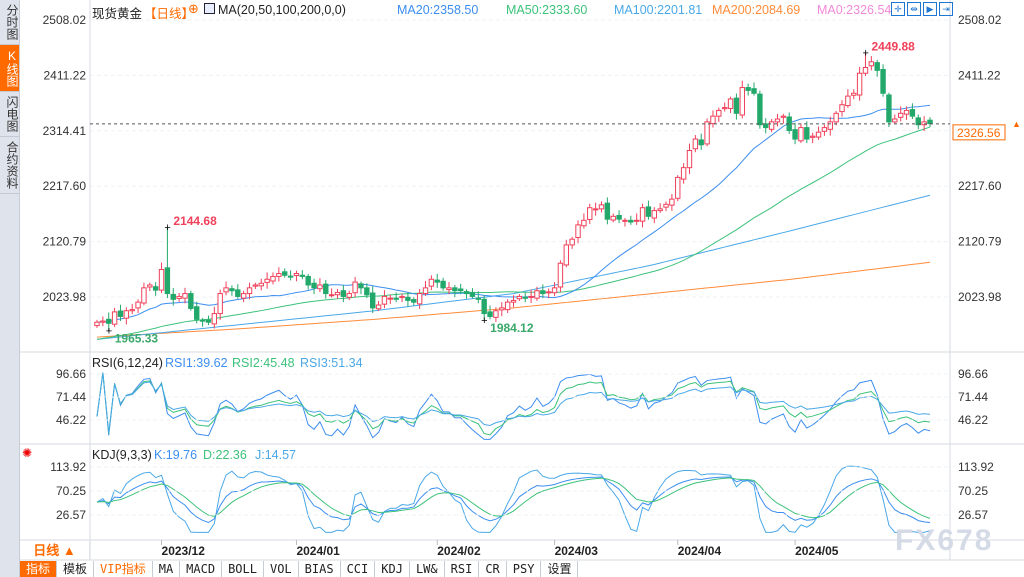 This screenshot has height=577, width=1024. Describe the element at coordinates (166, 569) in the screenshot. I see `tab-3: MA` at that location.